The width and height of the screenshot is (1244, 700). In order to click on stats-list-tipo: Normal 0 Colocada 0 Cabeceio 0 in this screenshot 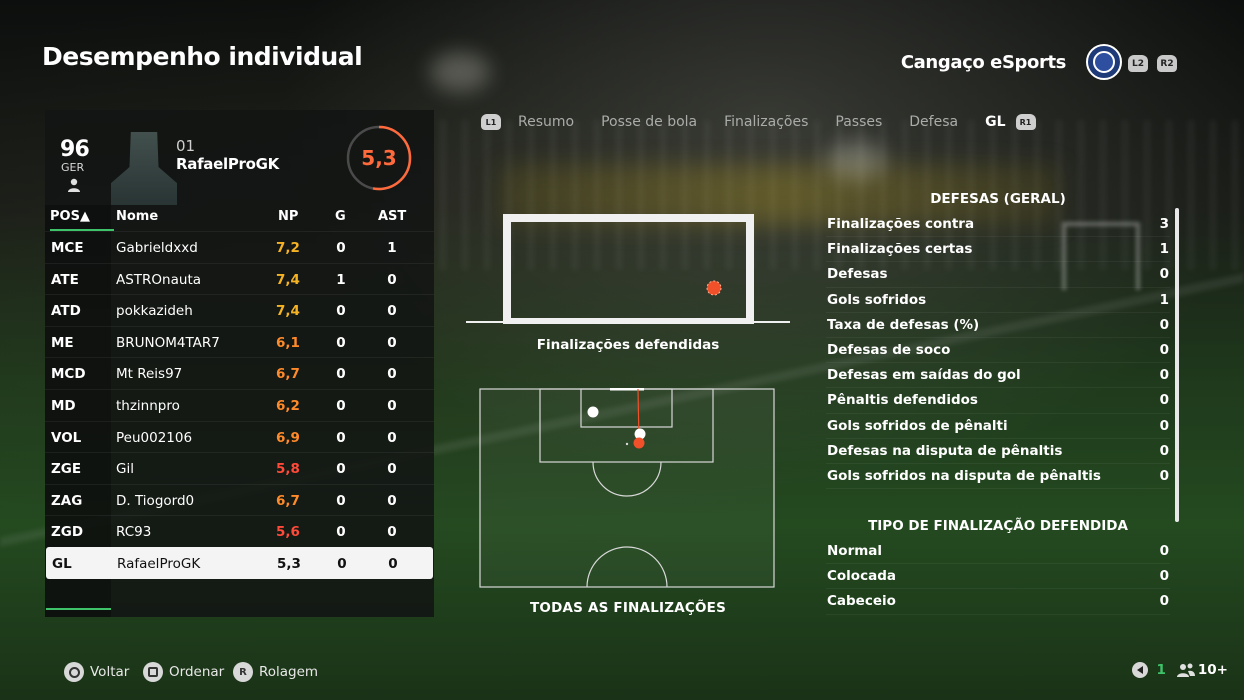, I will do `click(998, 577)`.